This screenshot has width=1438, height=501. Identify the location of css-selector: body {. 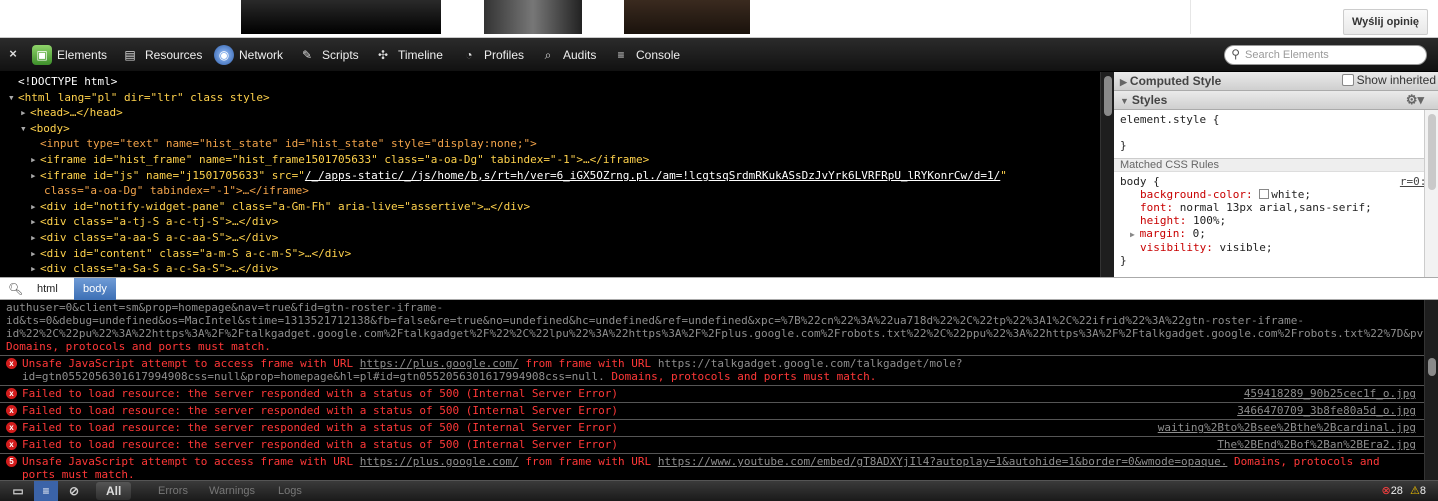
(1140, 181).